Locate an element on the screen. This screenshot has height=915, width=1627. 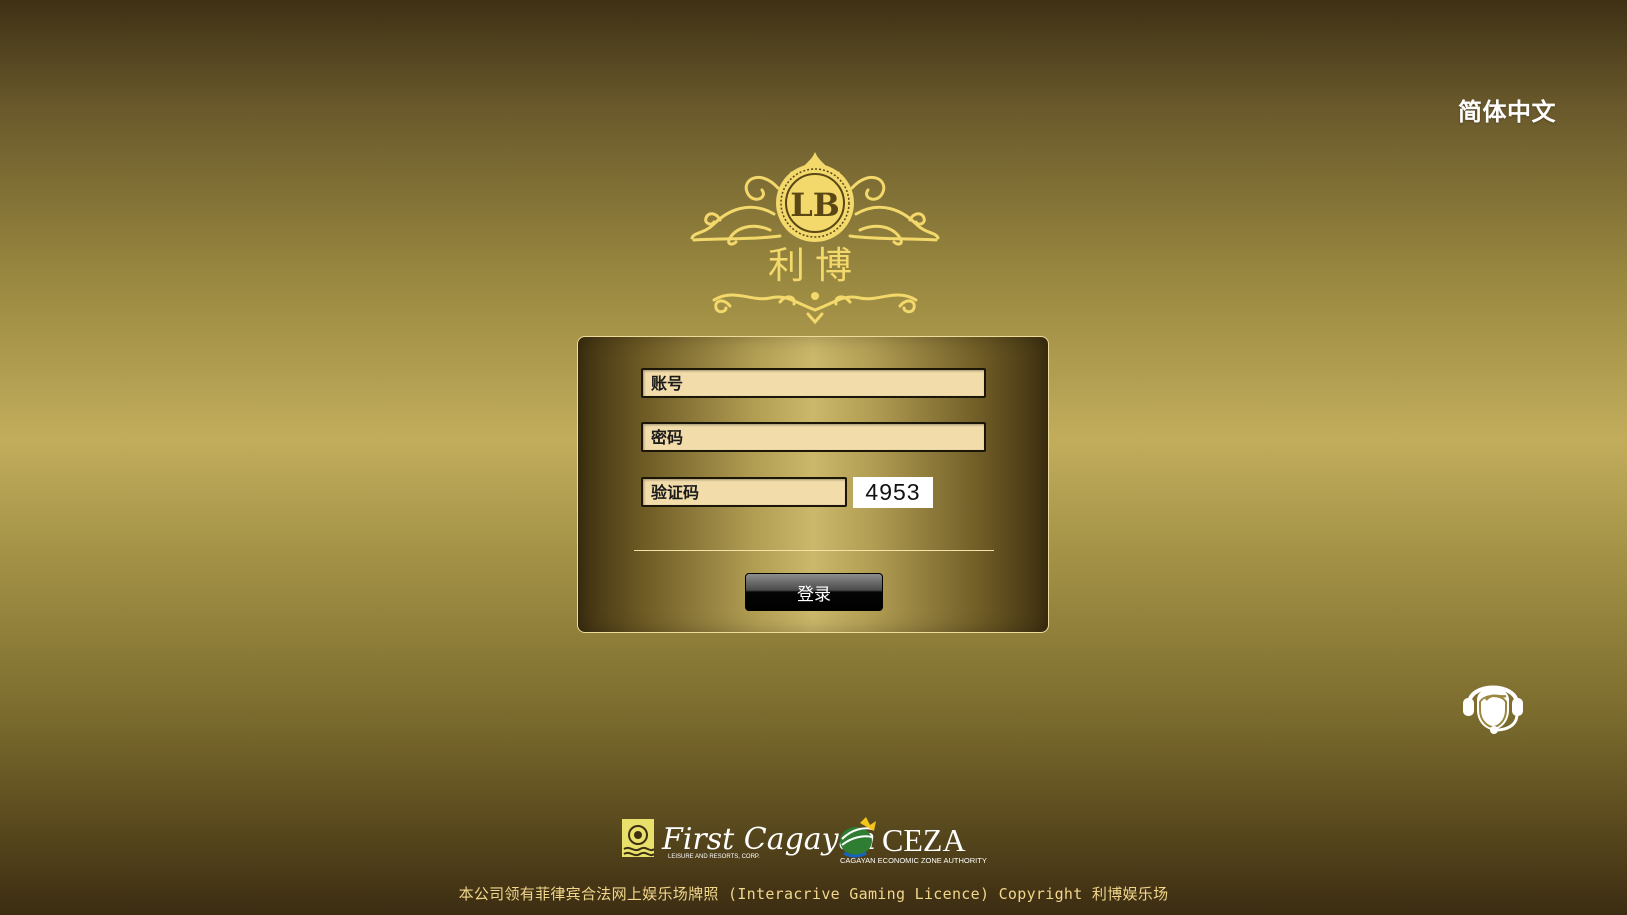
account-field is located at coordinates (813, 383).